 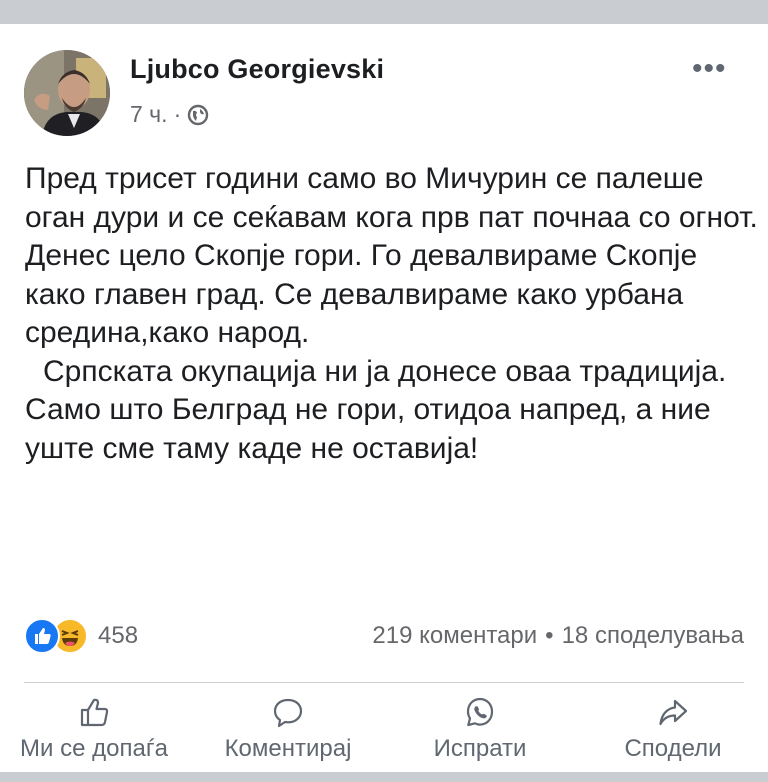 I want to click on comment-bubble-icon, so click(x=288, y=713).